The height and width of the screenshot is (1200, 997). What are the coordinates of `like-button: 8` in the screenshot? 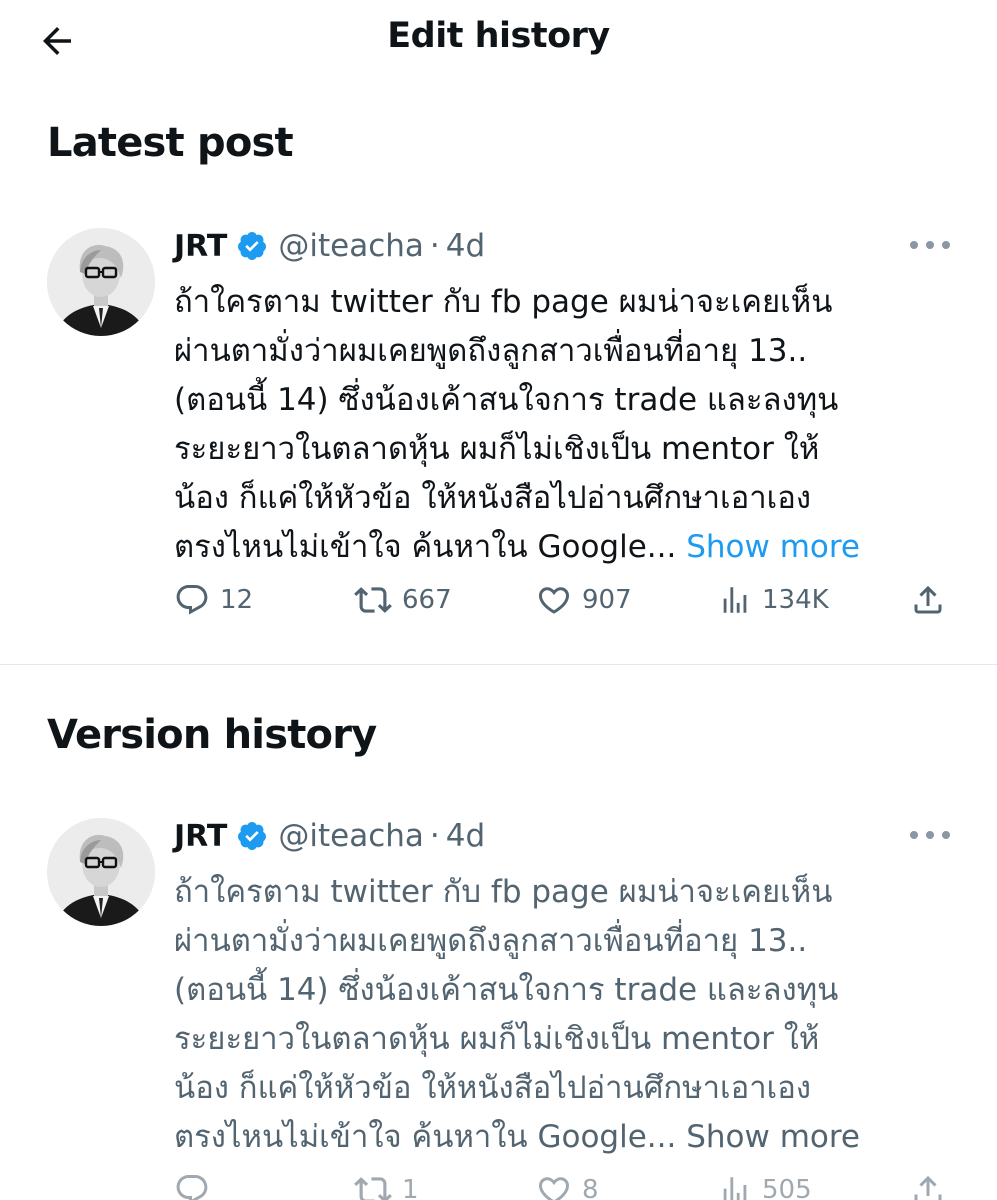 It's located at (567, 1184).